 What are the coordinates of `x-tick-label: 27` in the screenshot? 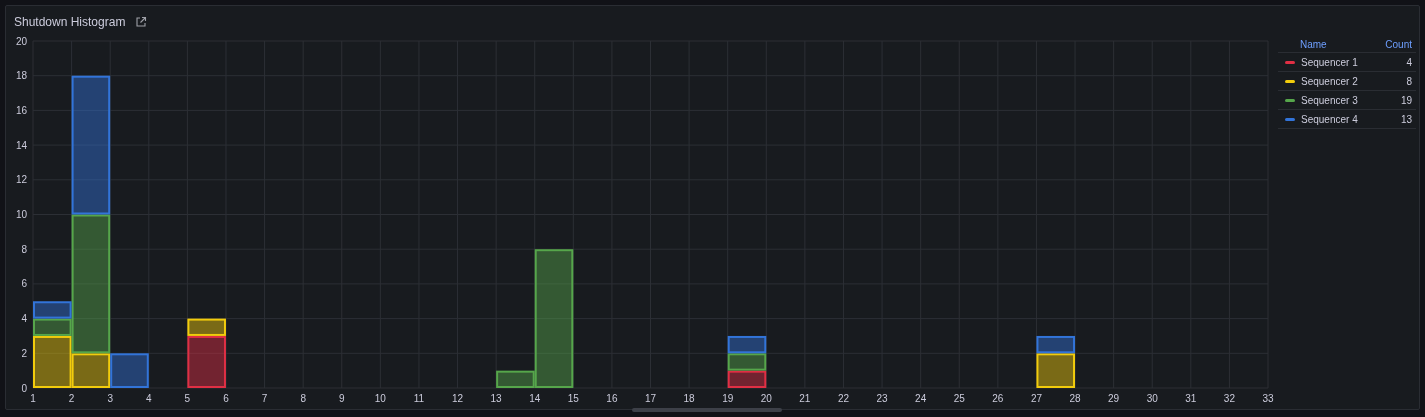 It's located at (1036, 398).